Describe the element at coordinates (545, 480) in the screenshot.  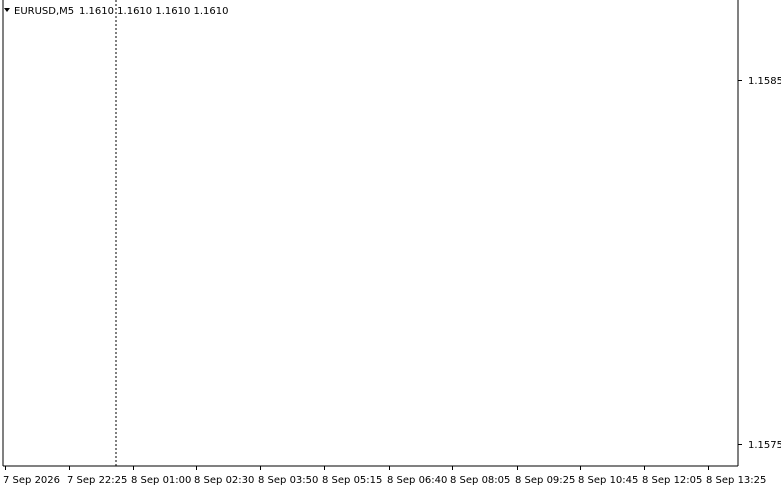
I see `x-tick-label: 8 Sep 09:25` at that location.